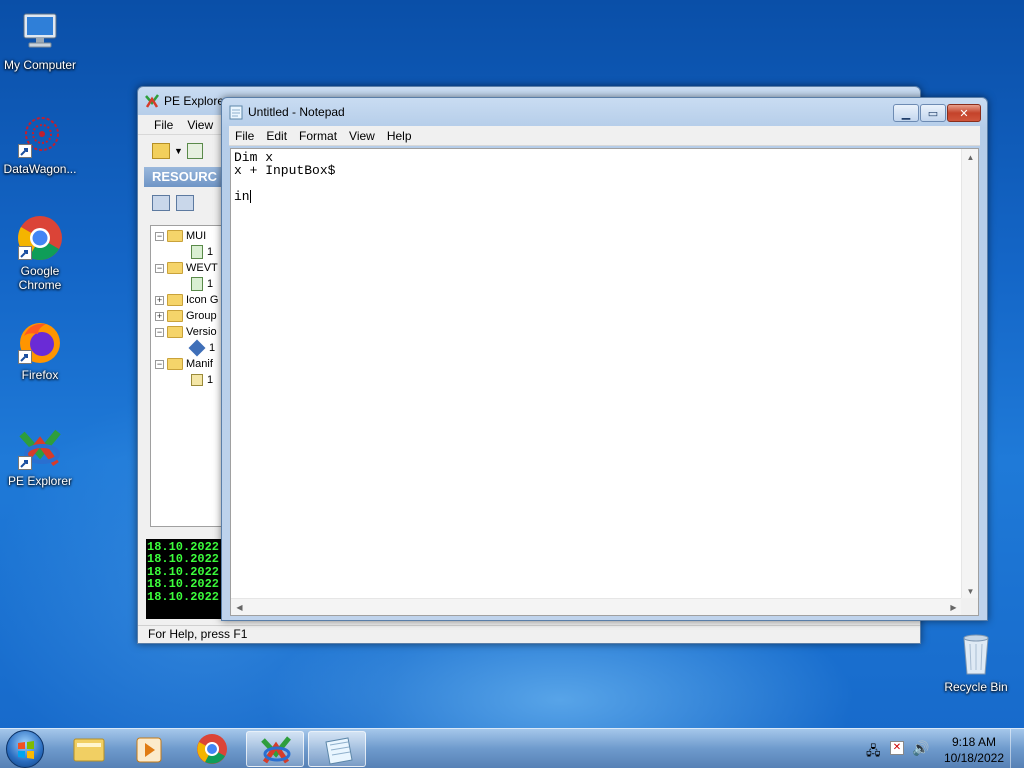 This screenshot has width=1024, height=768. I want to click on desktop-icon-google-chrome: Google Chrome, so click(40, 253).